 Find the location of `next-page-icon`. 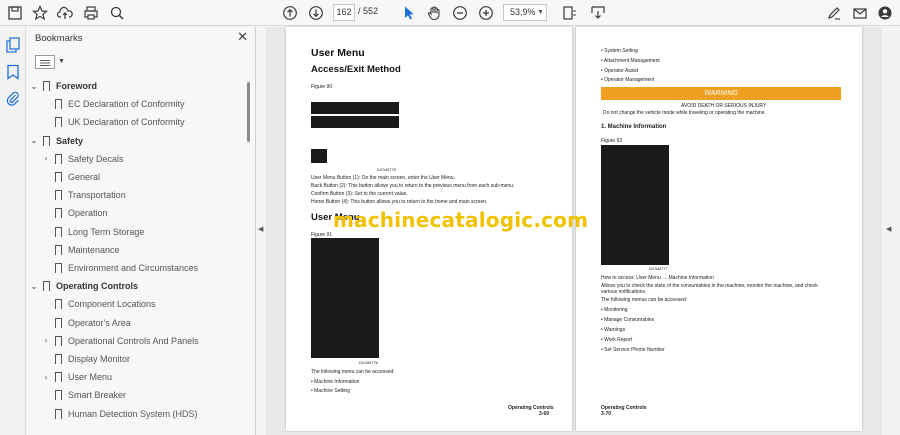

next-page-icon is located at coordinates (316, 13).